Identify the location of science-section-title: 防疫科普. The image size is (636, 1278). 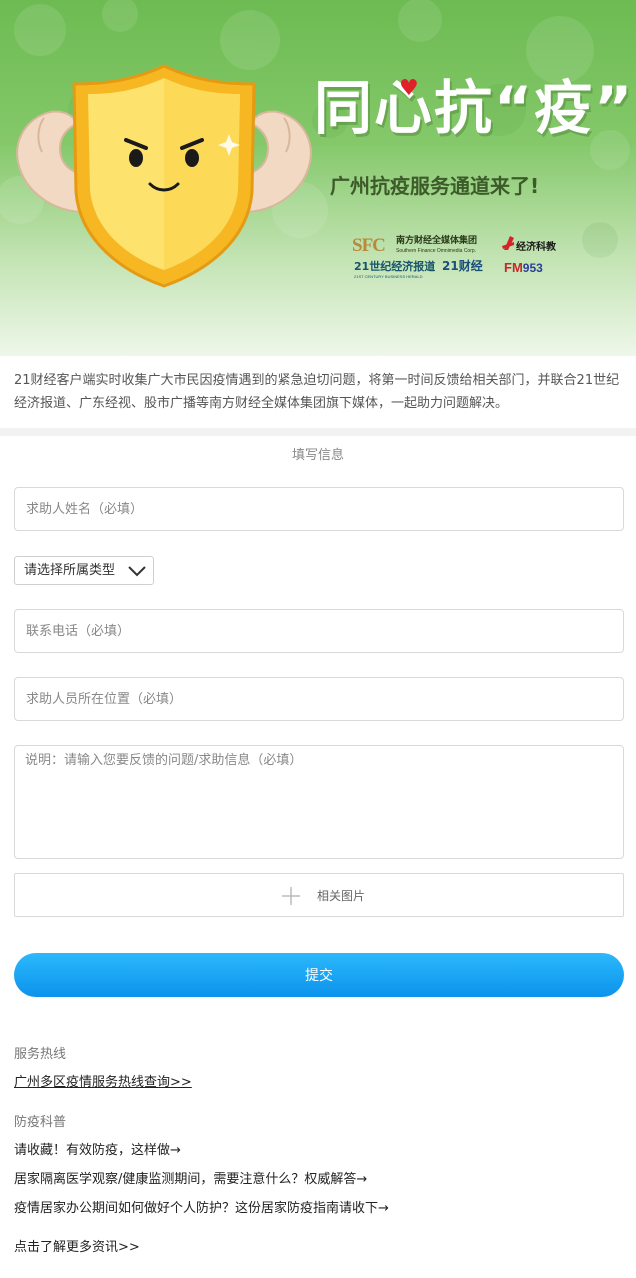
(40, 1122).